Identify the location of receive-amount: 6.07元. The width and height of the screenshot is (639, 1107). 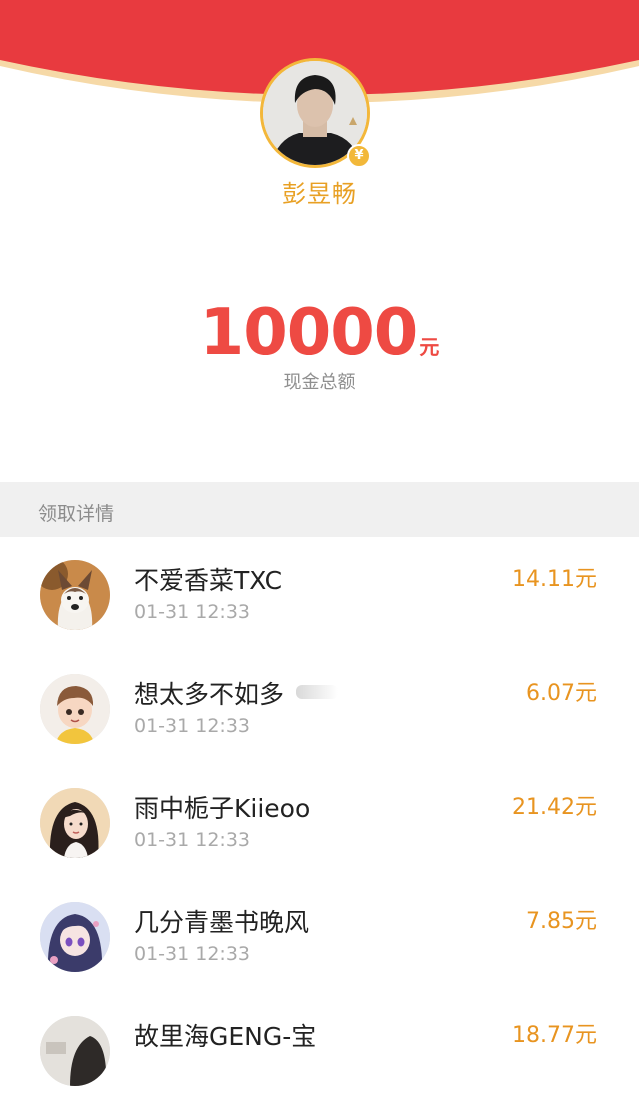
(561, 693).